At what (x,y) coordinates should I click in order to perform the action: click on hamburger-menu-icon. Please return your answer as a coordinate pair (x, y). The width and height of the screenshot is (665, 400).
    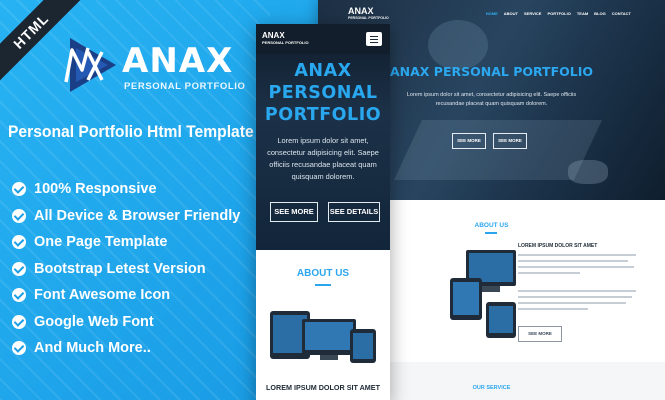
    Looking at the image, I should click on (374, 39).